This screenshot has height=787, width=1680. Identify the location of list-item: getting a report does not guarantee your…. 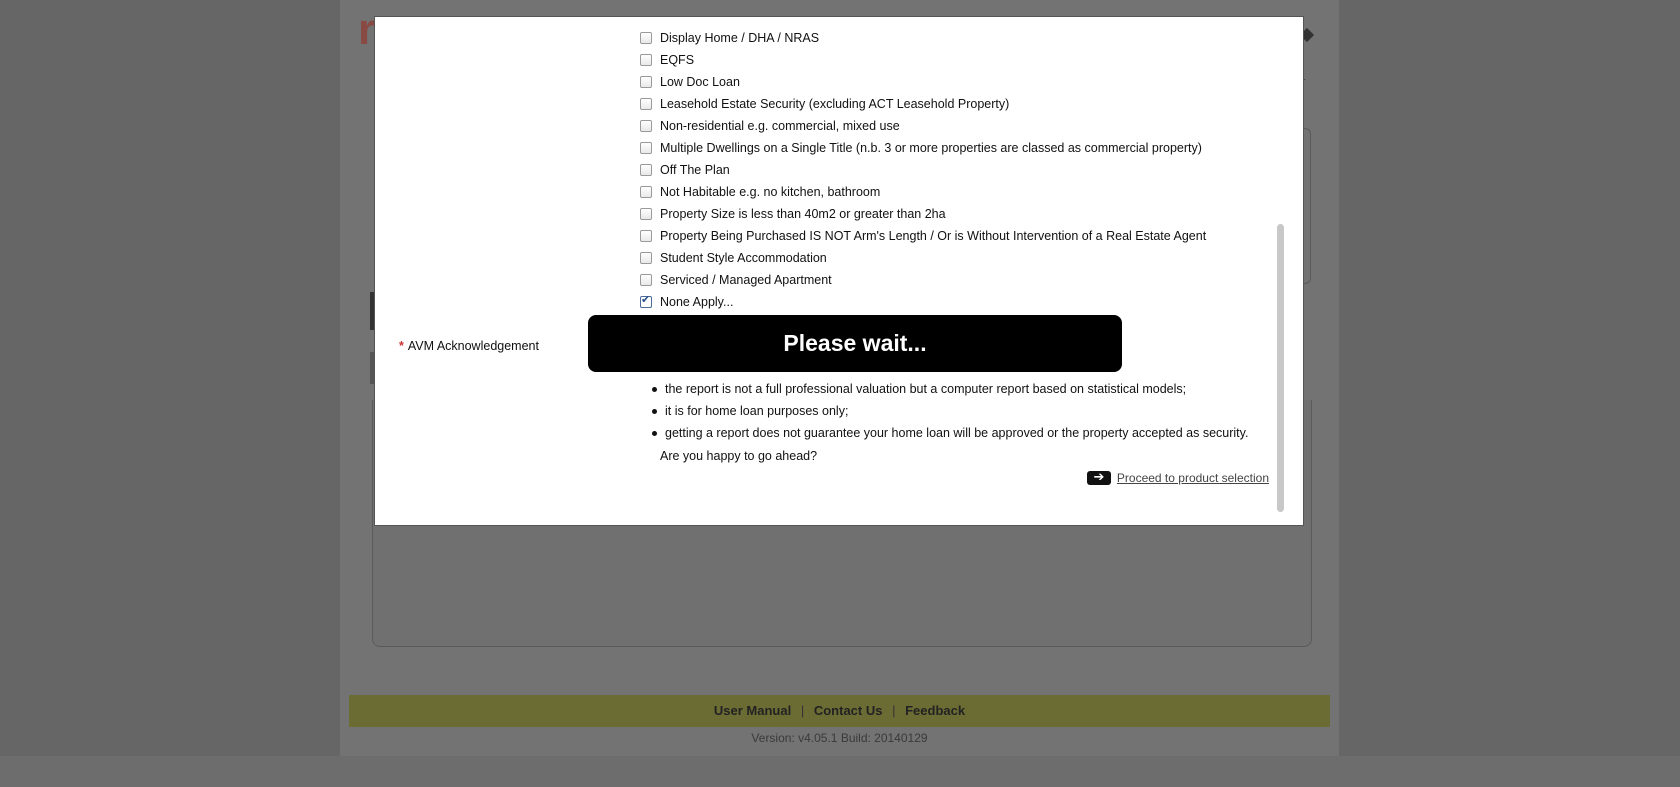
(950, 433).